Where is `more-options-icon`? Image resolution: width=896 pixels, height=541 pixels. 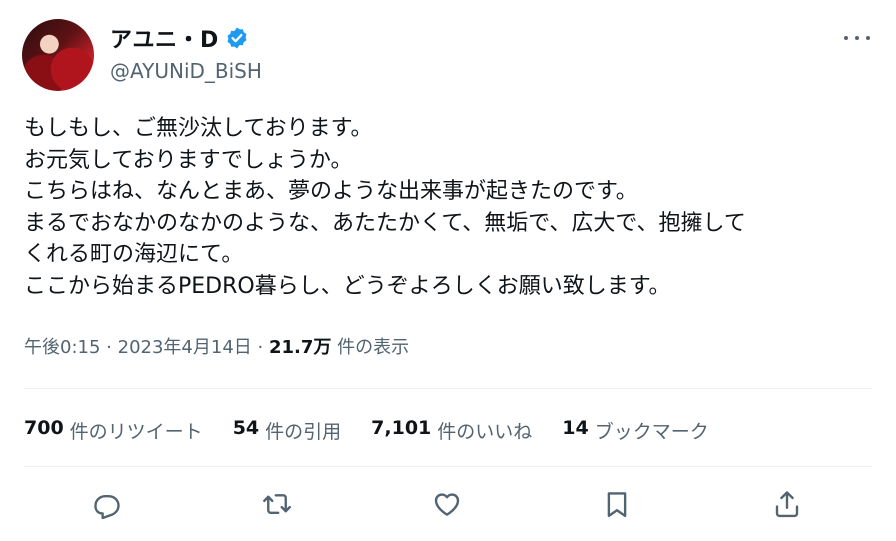 more-options-icon is located at coordinates (857, 38).